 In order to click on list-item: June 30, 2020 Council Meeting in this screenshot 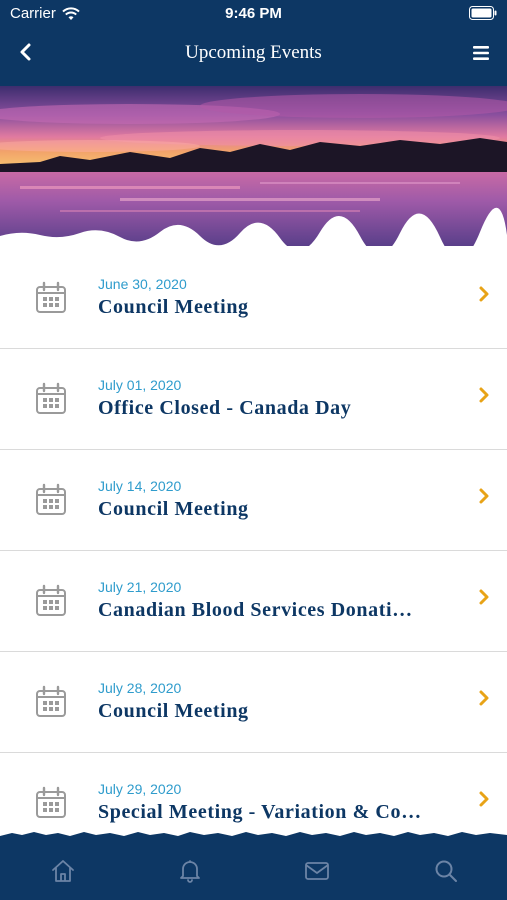, I will do `click(253, 298)`.